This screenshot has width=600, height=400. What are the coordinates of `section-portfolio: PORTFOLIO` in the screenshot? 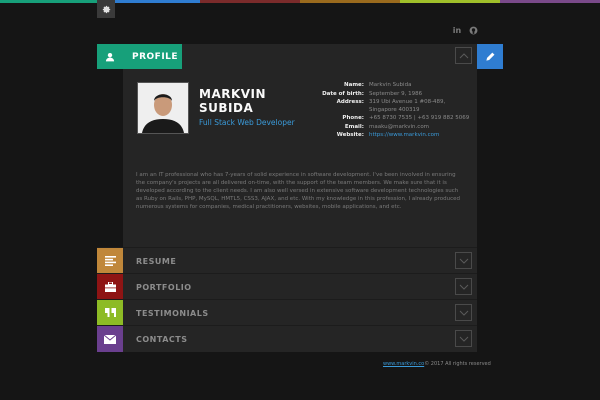 It's located at (287, 286).